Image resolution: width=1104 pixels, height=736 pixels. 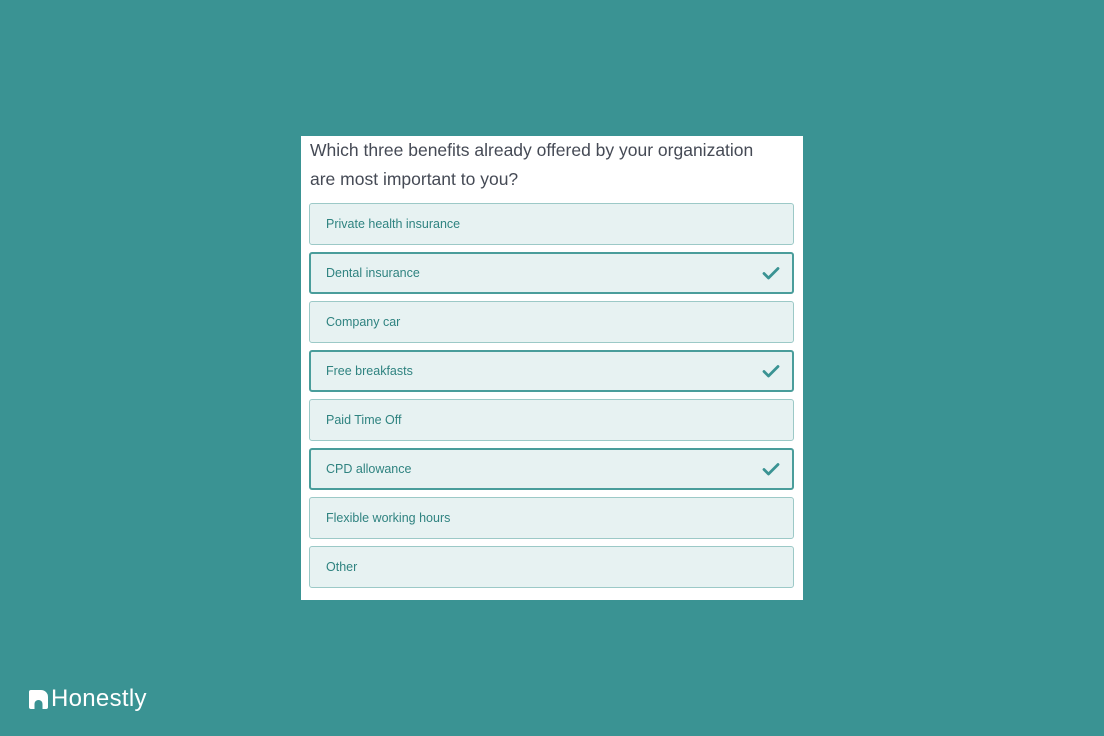 What do you see at coordinates (551, 420) in the screenshot?
I see `option-paid-time-off: Paid Time Off` at bounding box center [551, 420].